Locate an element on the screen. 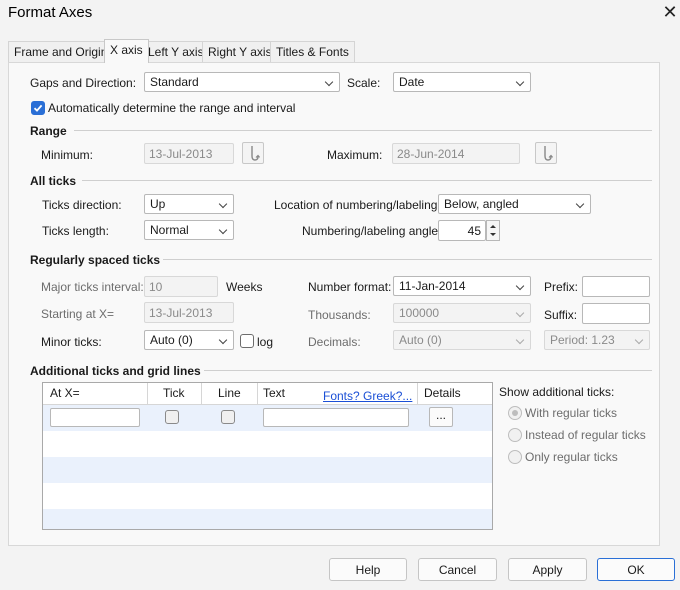 The image size is (680, 590). additional-ticks-divider is located at coordinates (428, 370).